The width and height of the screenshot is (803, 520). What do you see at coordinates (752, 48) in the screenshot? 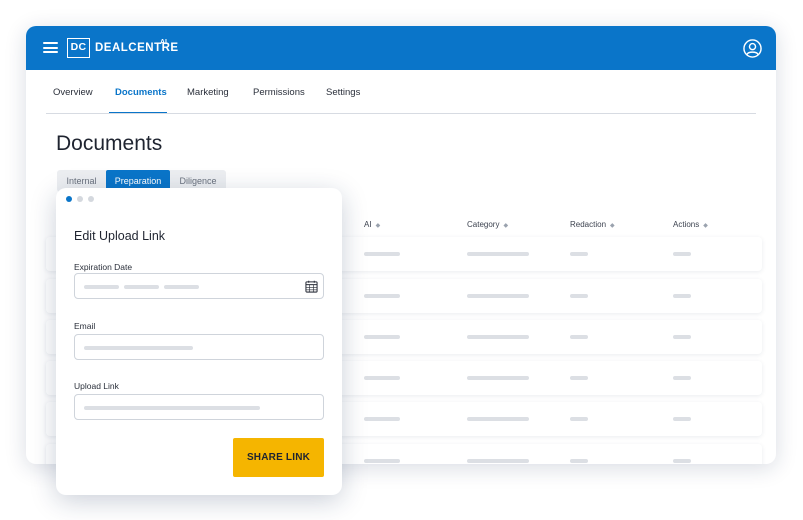
I see `user-circle-icon` at bounding box center [752, 48].